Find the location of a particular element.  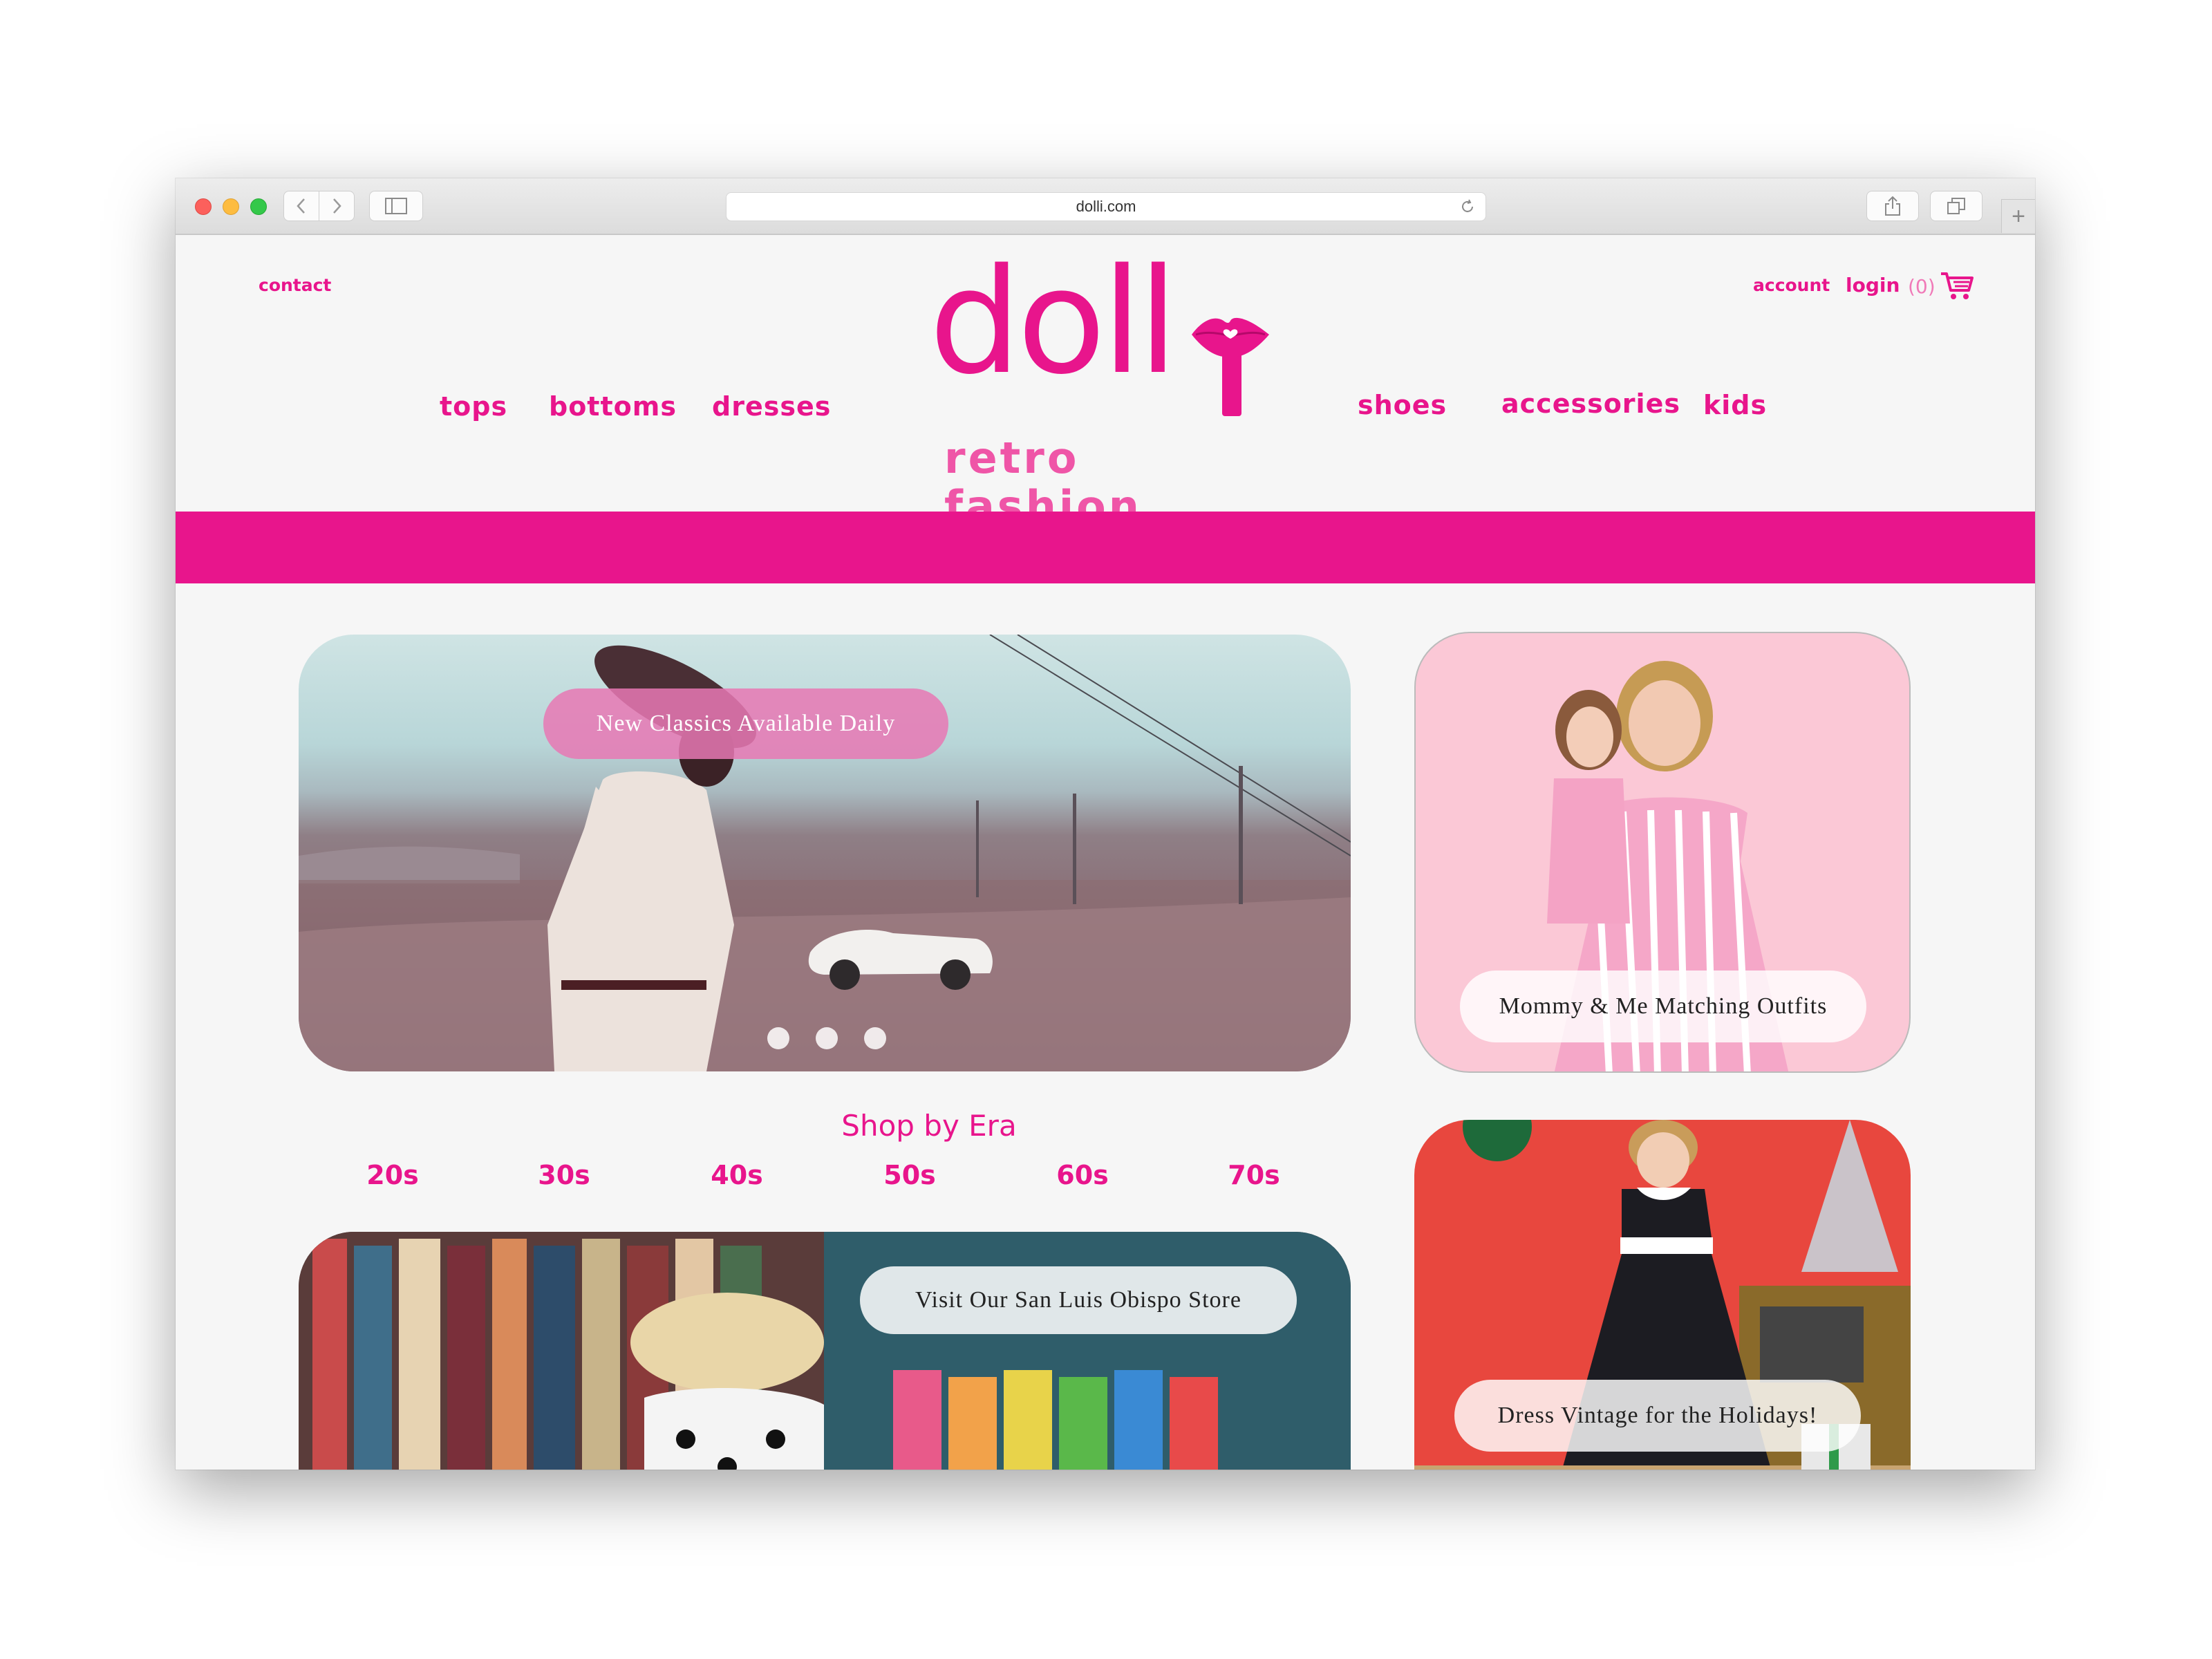

era-40s: 40s is located at coordinates (737, 1175).